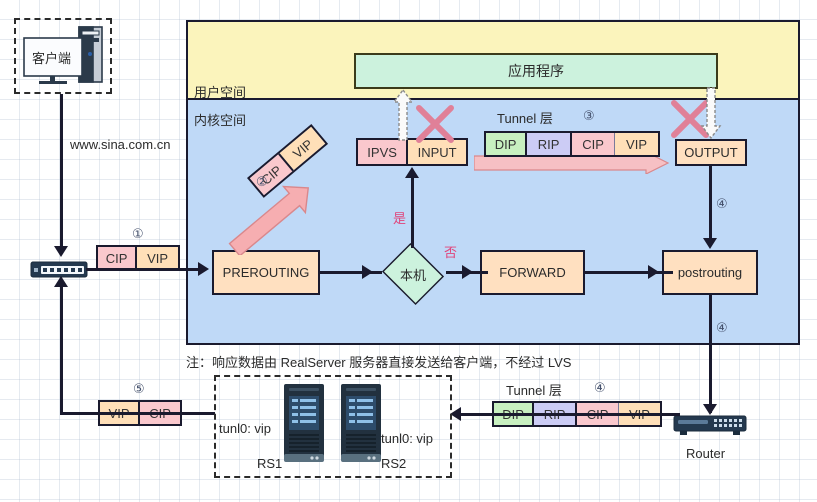  I want to click on step-three-marker: ③, so click(589, 115).